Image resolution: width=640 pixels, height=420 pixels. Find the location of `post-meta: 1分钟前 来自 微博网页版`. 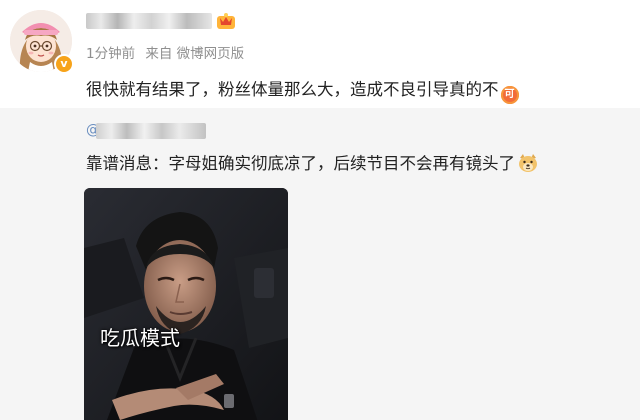

post-meta: 1分钟前 来自 微博网页版 is located at coordinates (168, 52).